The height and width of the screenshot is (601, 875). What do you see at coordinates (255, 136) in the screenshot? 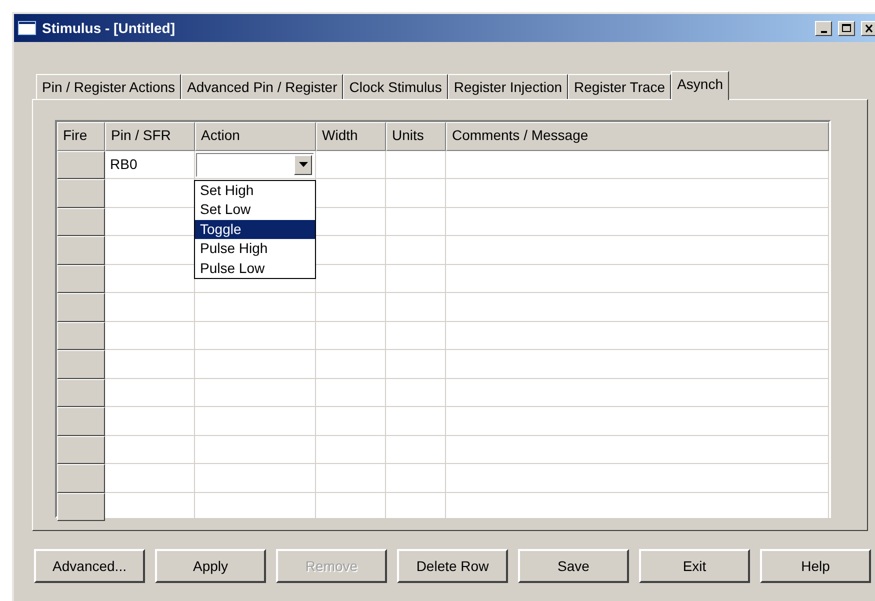
I see `column-header: Action` at bounding box center [255, 136].